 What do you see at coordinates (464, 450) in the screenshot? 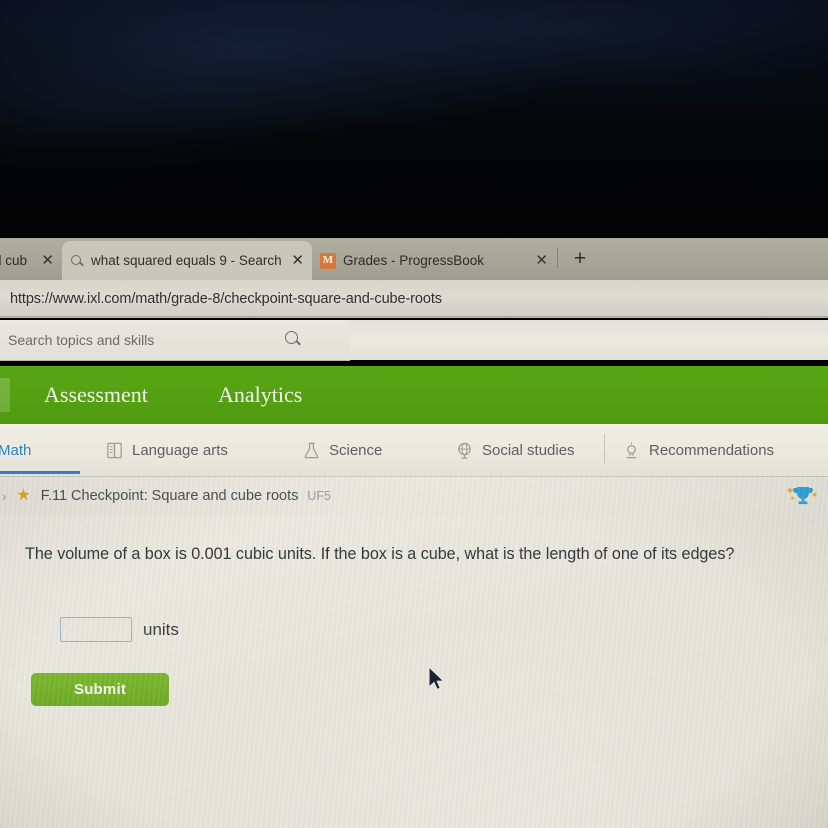
I see `globe-icon` at bounding box center [464, 450].